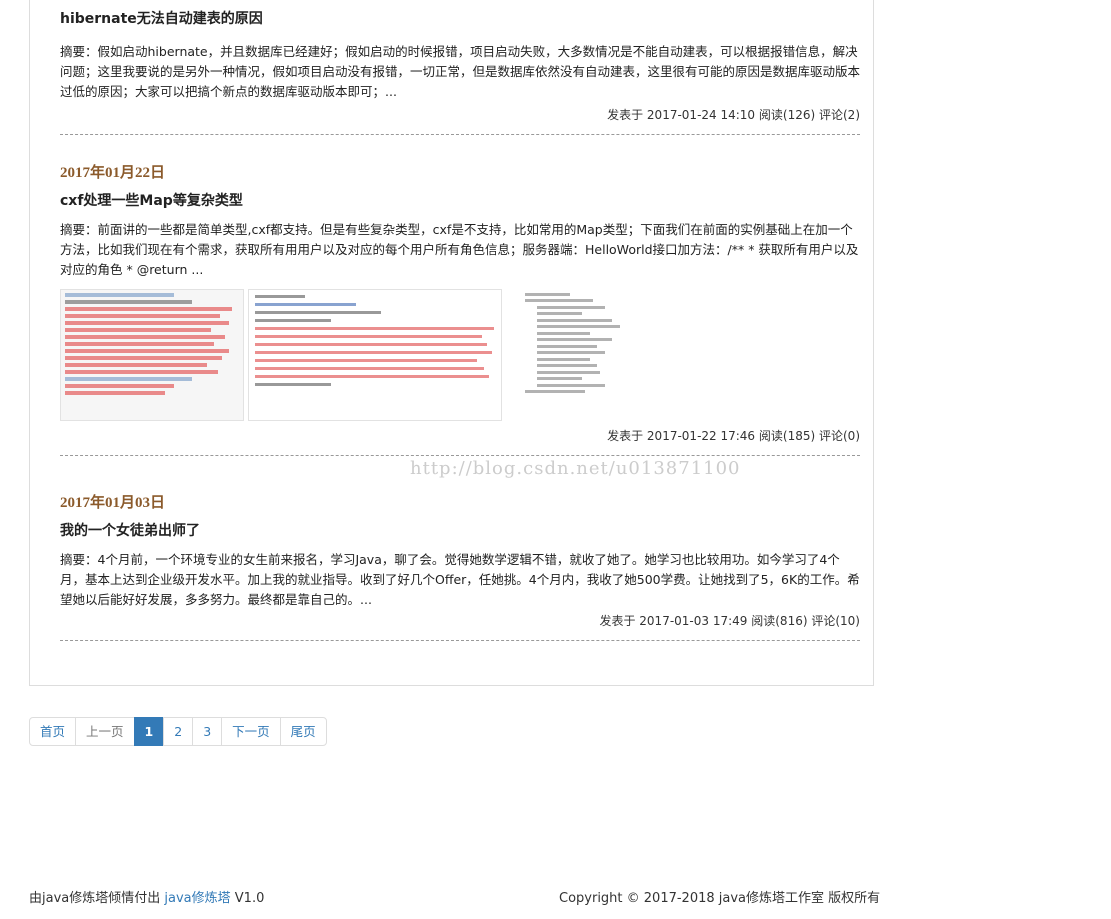 The width and height of the screenshot is (1111, 919). What do you see at coordinates (375, 355) in the screenshot?
I see `server-console-thumbnail` at bounding box center [375, 355].